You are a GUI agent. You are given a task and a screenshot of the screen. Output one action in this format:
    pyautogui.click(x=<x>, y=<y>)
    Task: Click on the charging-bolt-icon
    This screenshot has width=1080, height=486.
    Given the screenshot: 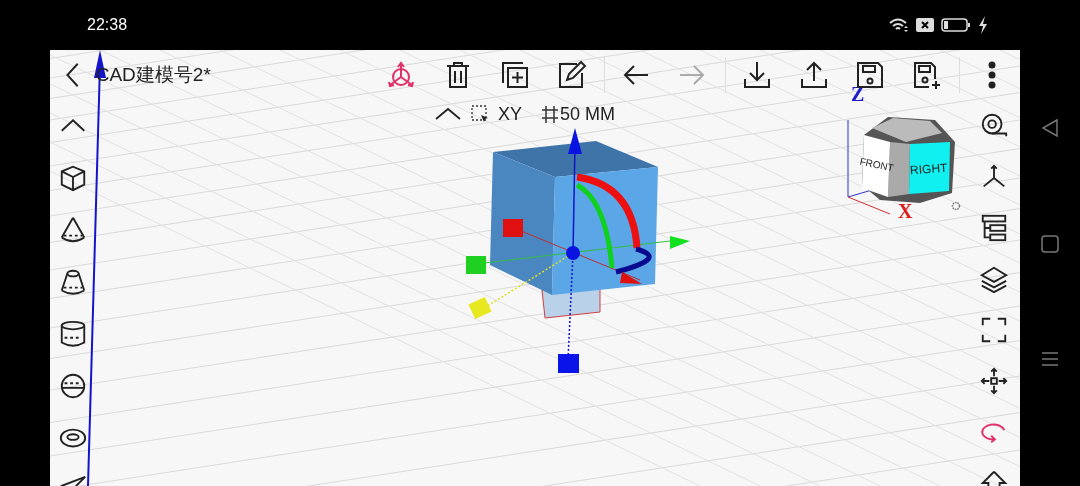 What is the action you would take?
    pyautogui.click(x=983, y=25)
    